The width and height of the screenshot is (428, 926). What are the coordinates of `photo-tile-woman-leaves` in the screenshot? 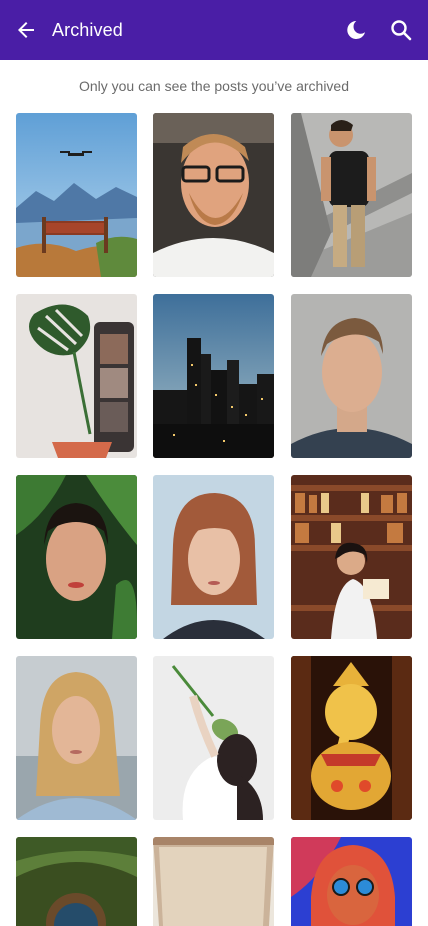 It's located at (76, 557).